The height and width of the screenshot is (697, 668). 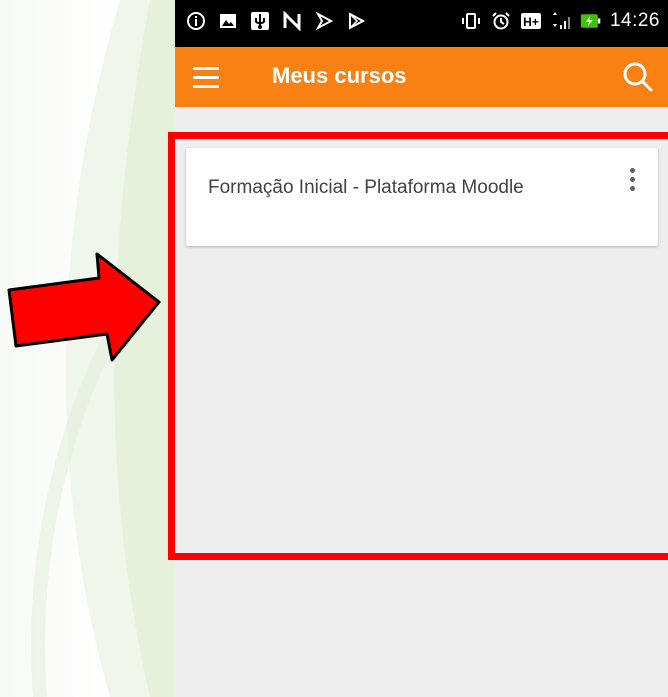 I want to click on course-options-button, so click(x=632, y=185).